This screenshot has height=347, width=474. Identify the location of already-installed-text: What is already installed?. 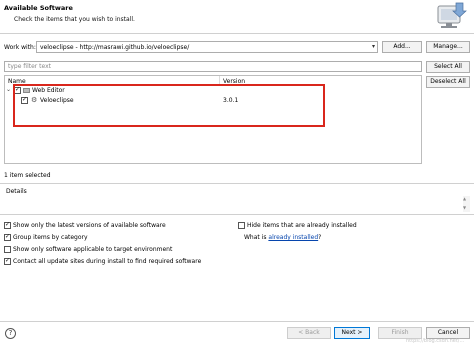
(282, 237).